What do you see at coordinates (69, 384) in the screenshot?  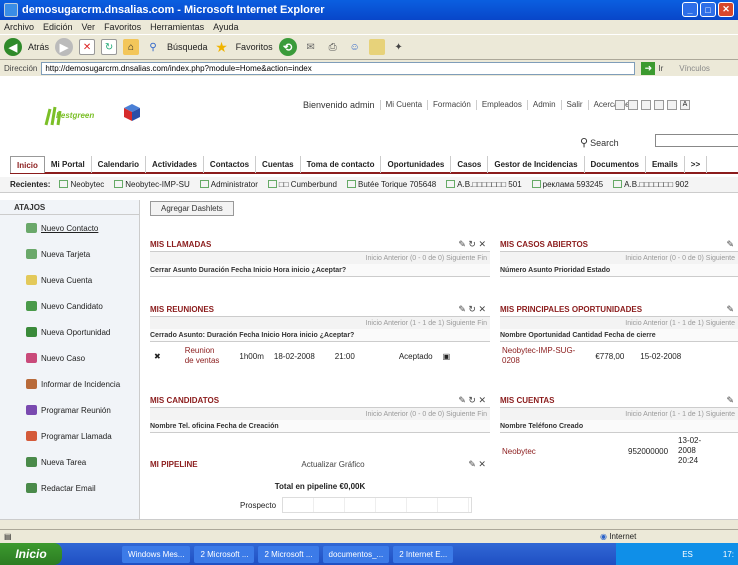 I see `shortcut-informar-incidencia: Informar de Incidencia` at bounding box center [69, 384].